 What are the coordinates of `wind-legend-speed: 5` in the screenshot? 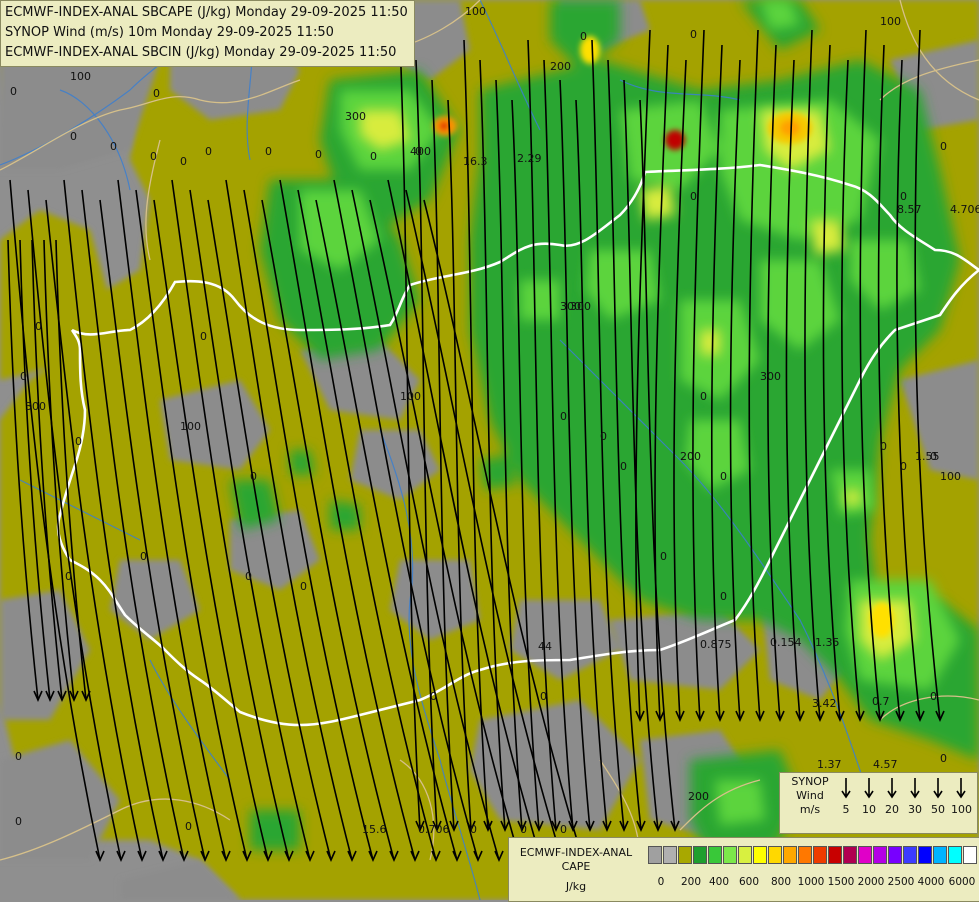 It's located at (846, 809).